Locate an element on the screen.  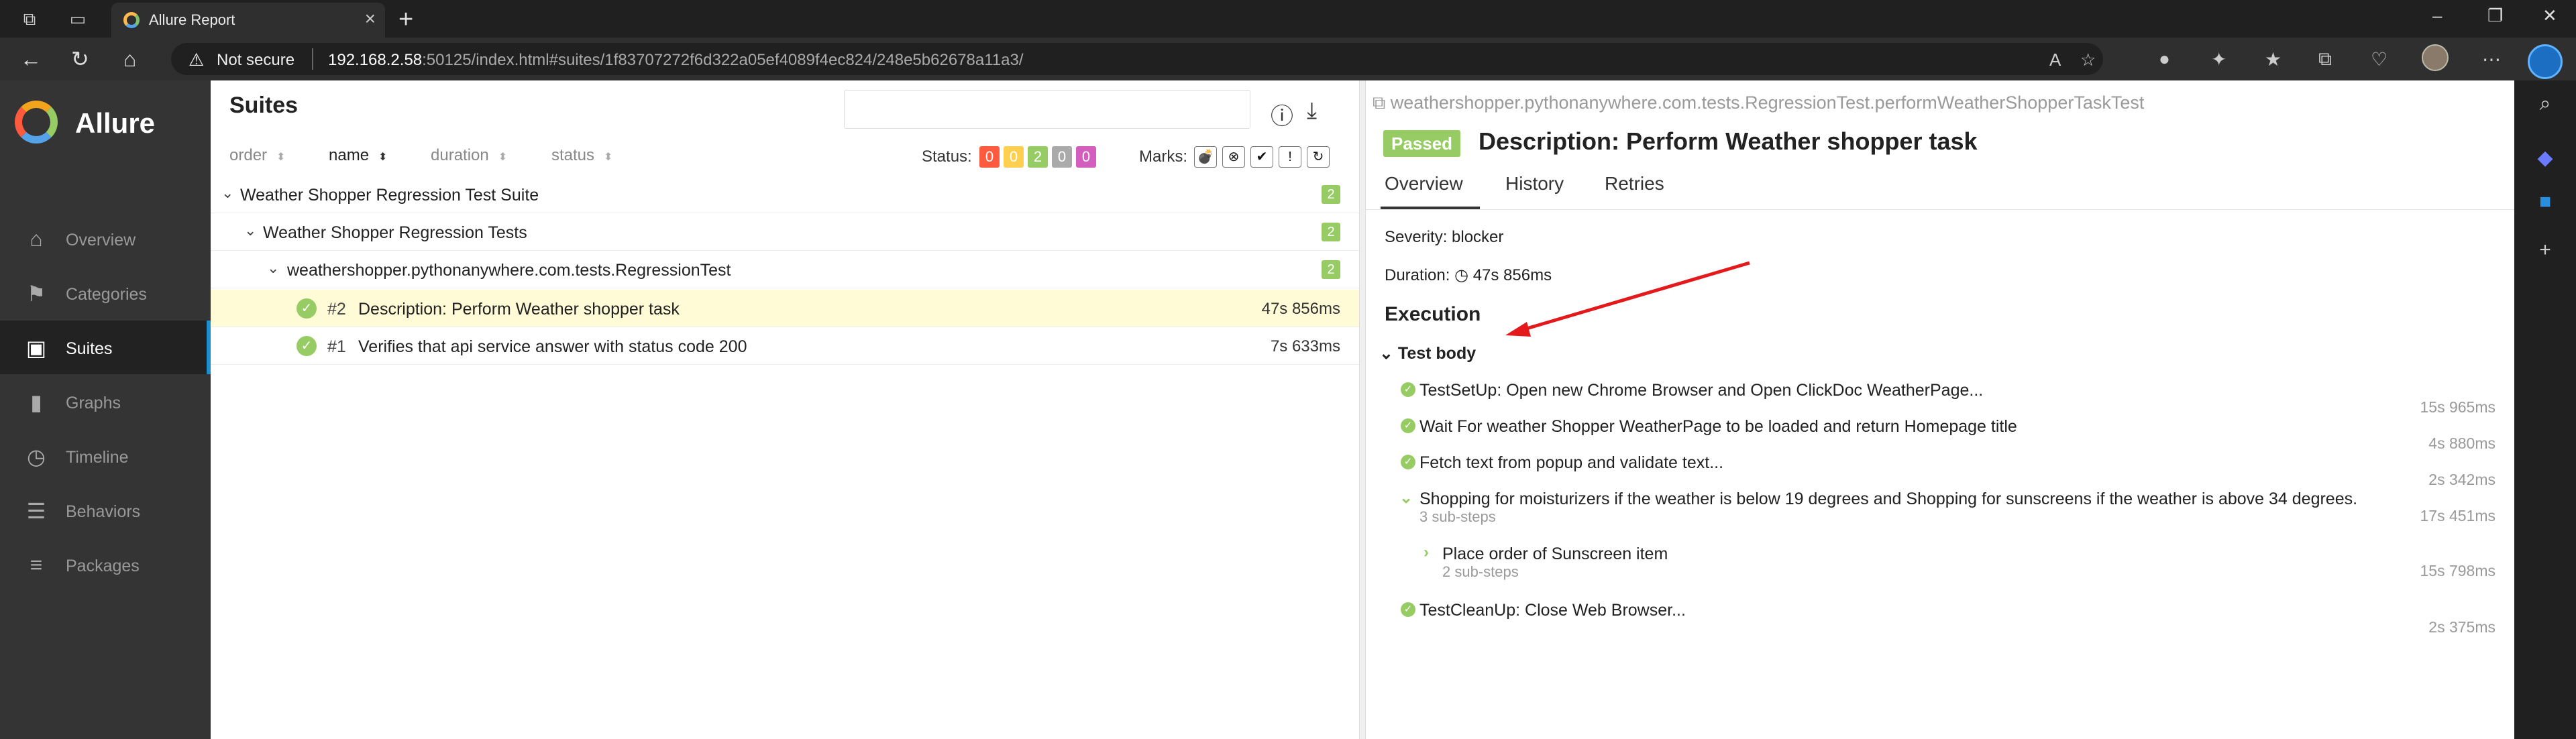
nav-packages: ≡ Packages is located at coordinates (105, 564).